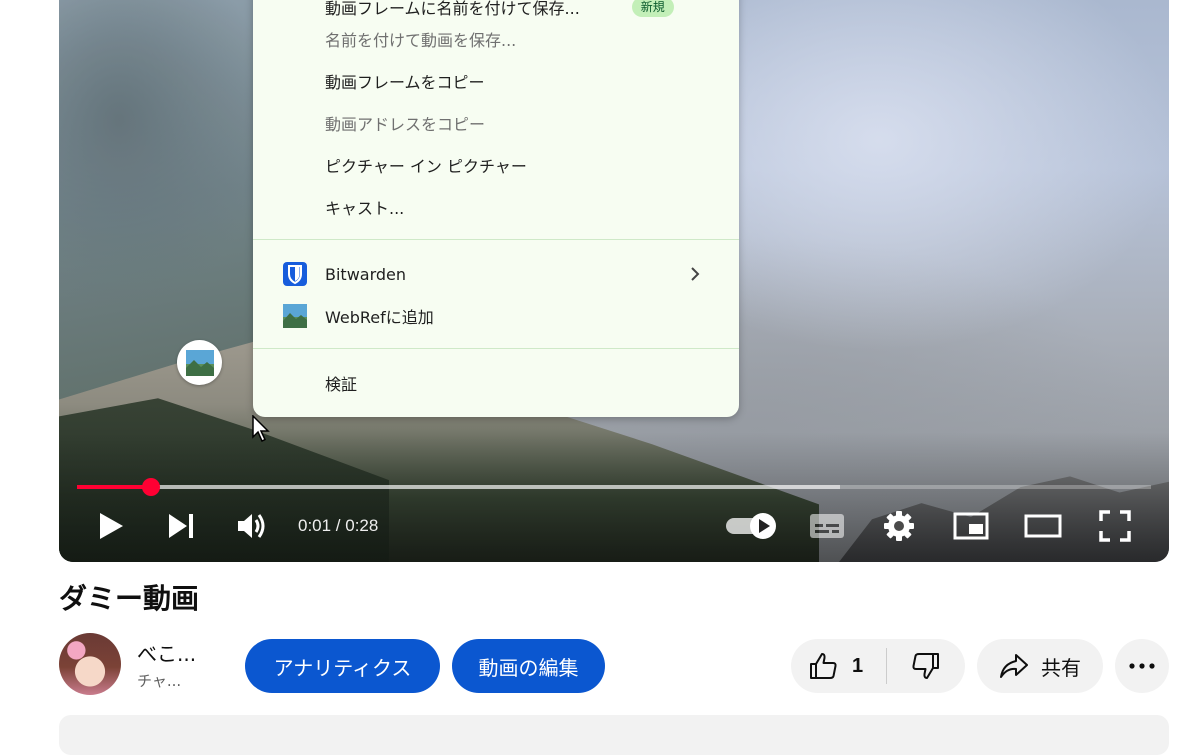 This screenshot has width=1200, height=755. Describe the element at coordinates (614, 735) in the screenshot. I see `description-box` at that location.